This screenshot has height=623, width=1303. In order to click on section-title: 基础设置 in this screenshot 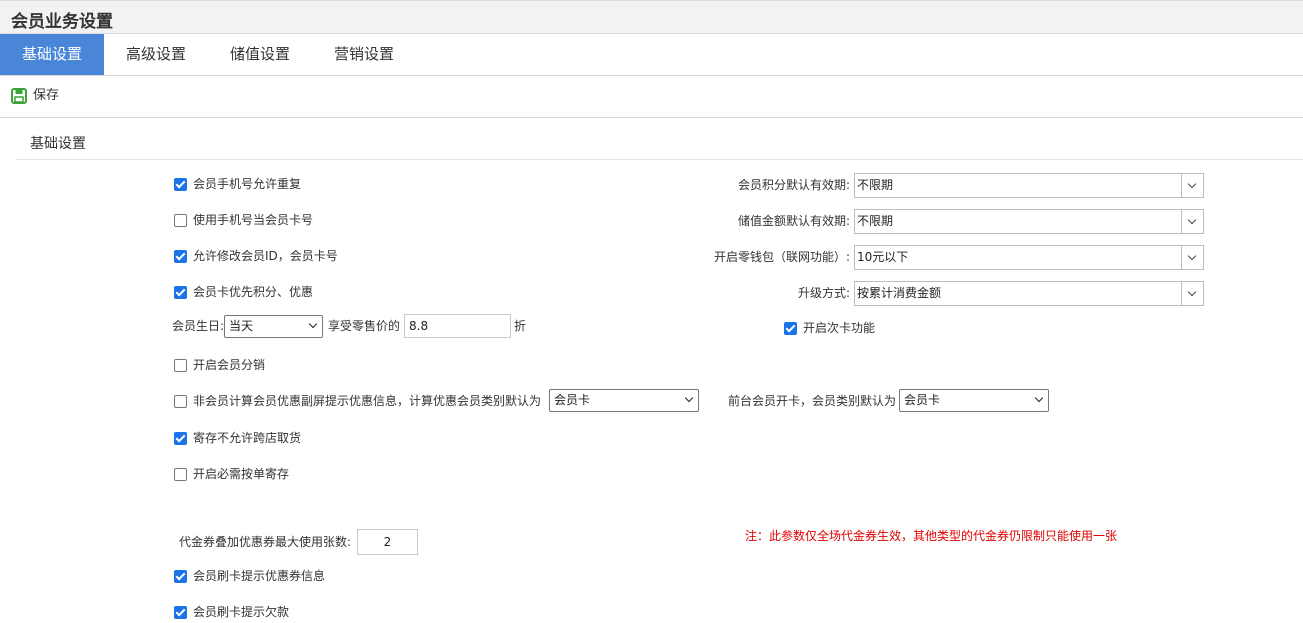, I will do `click(58, 144)`.